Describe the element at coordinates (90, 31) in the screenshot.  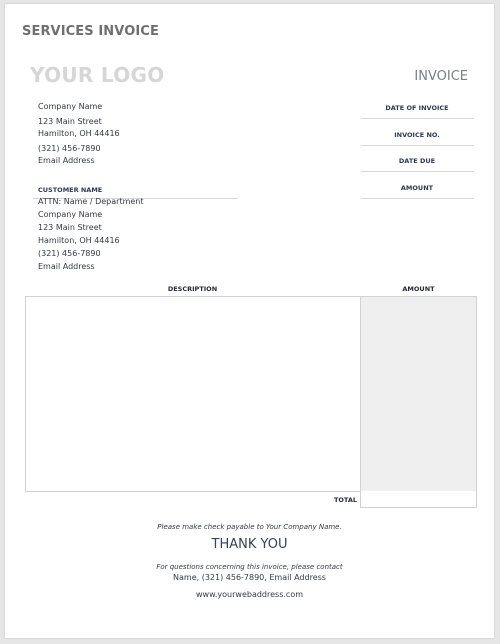
I see `document-title: SERVICES INVOICE` at that location.